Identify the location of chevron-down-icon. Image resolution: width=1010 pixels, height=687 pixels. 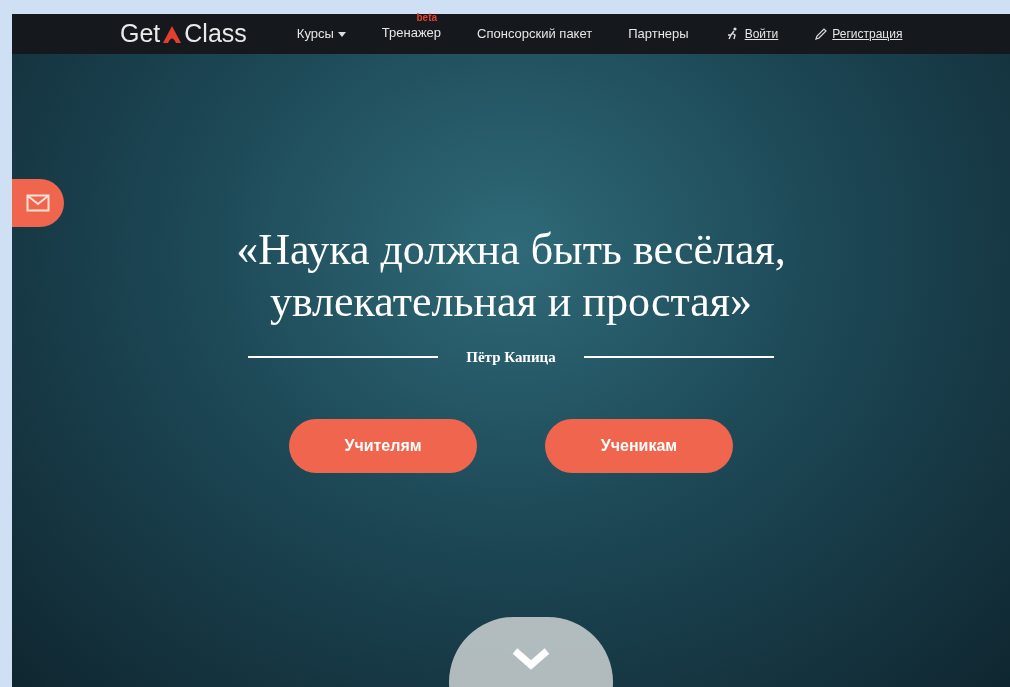
(531, 659).